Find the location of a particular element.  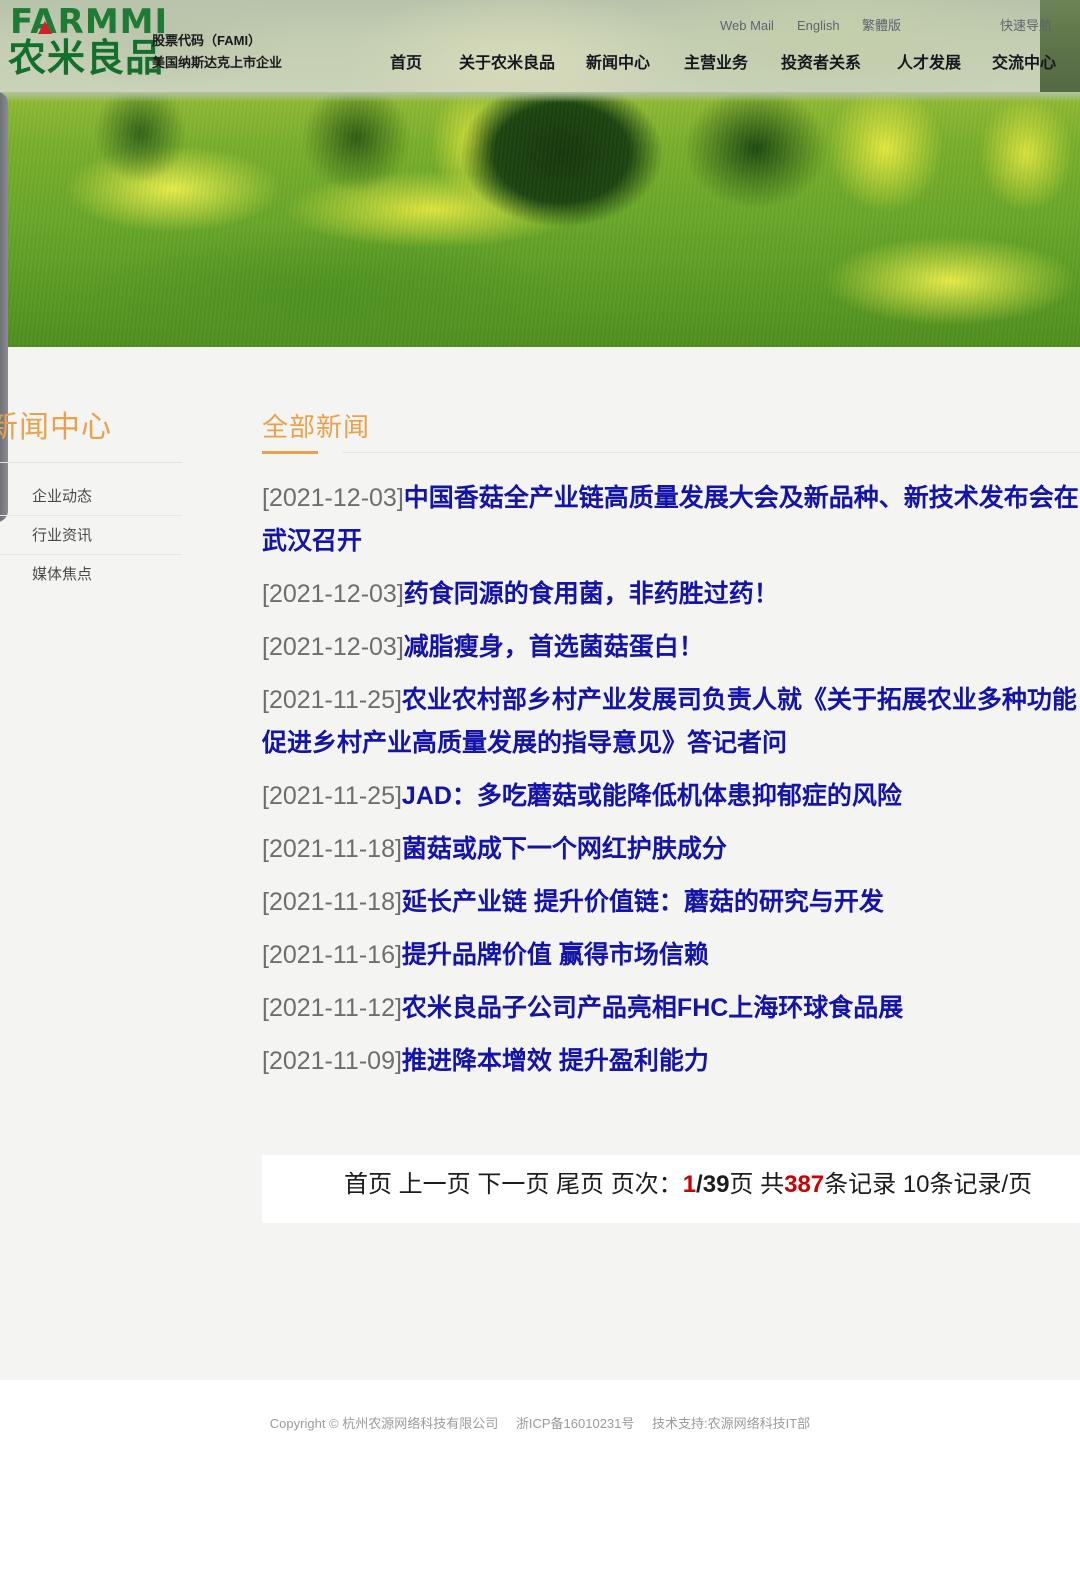

news-list-item: [2021-11-18]菌菇或成下一个网红护肤成分 is located at coordinates (671, 849).